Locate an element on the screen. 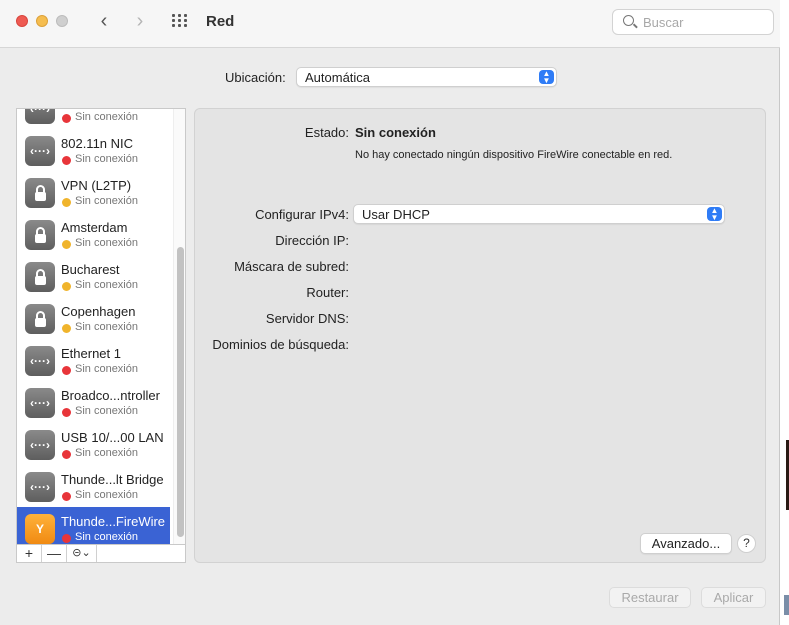 This screenshot has height=625, width=789. service-item: ‹···› 802.11n NIC Sin conexión is located at coordinates (93, 150).